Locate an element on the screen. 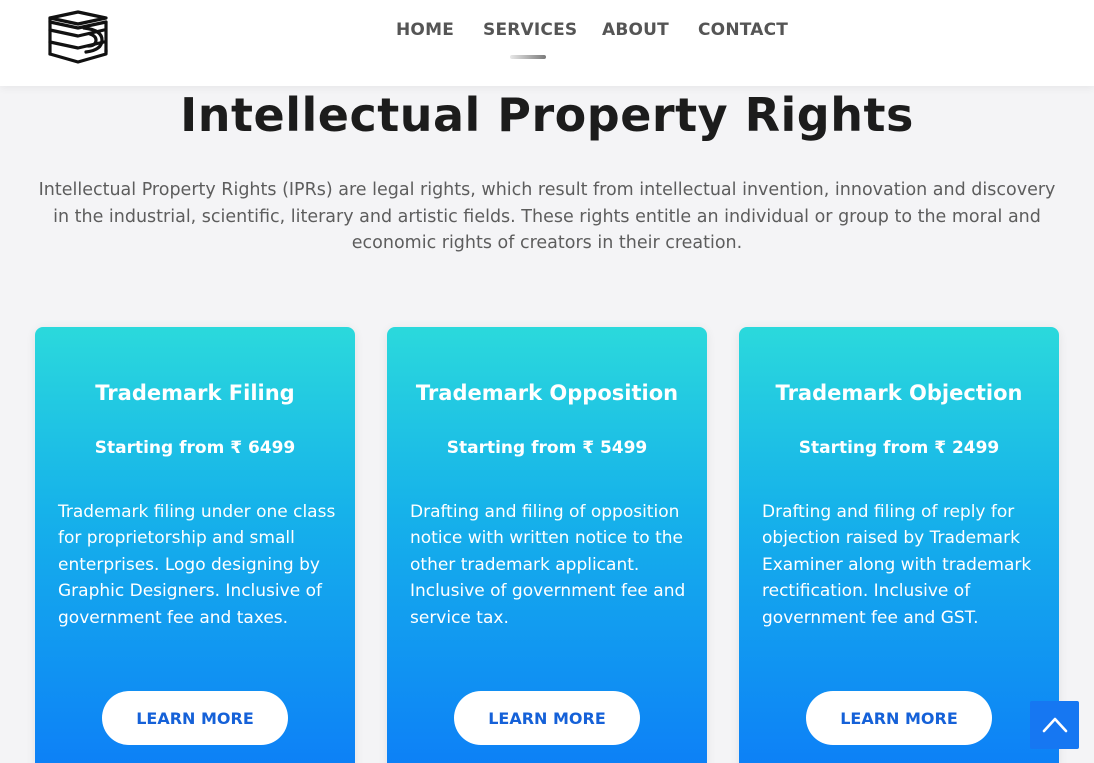 The width and height of the screenshot is (1094, 763). nav-services: SERVICES is located at coordinates (530, 30).